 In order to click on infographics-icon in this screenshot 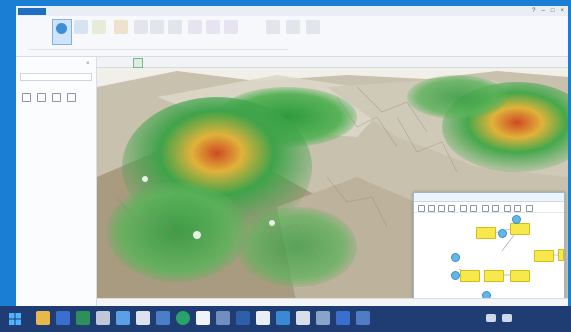, I will do `click(231, 27)`.